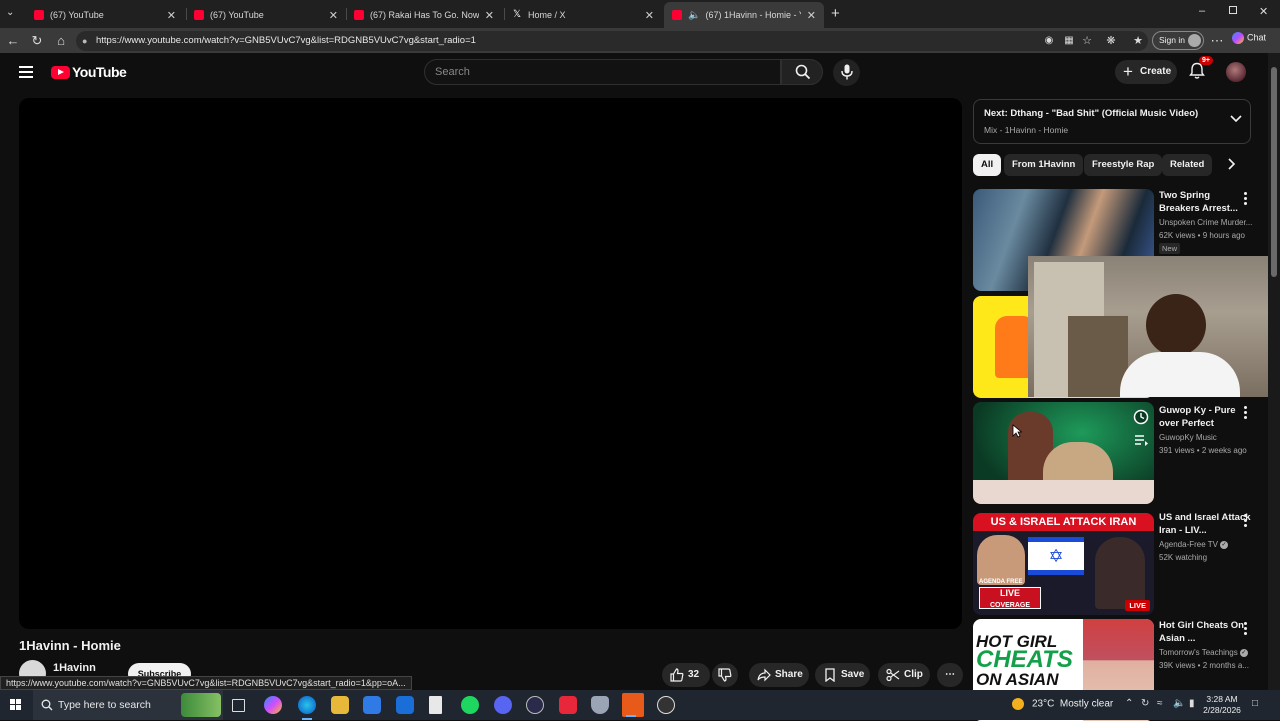 This screenshot has height=721, width=1280. I want to click on menu-icon, so click(26, 72).